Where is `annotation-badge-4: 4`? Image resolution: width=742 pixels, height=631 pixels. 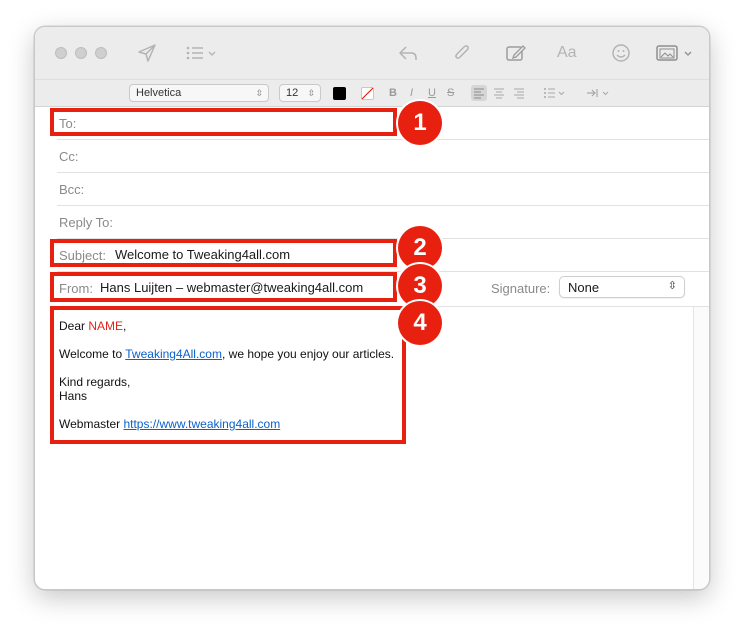
annotation-badge-4: 4 is located at coordinates (420, 323).